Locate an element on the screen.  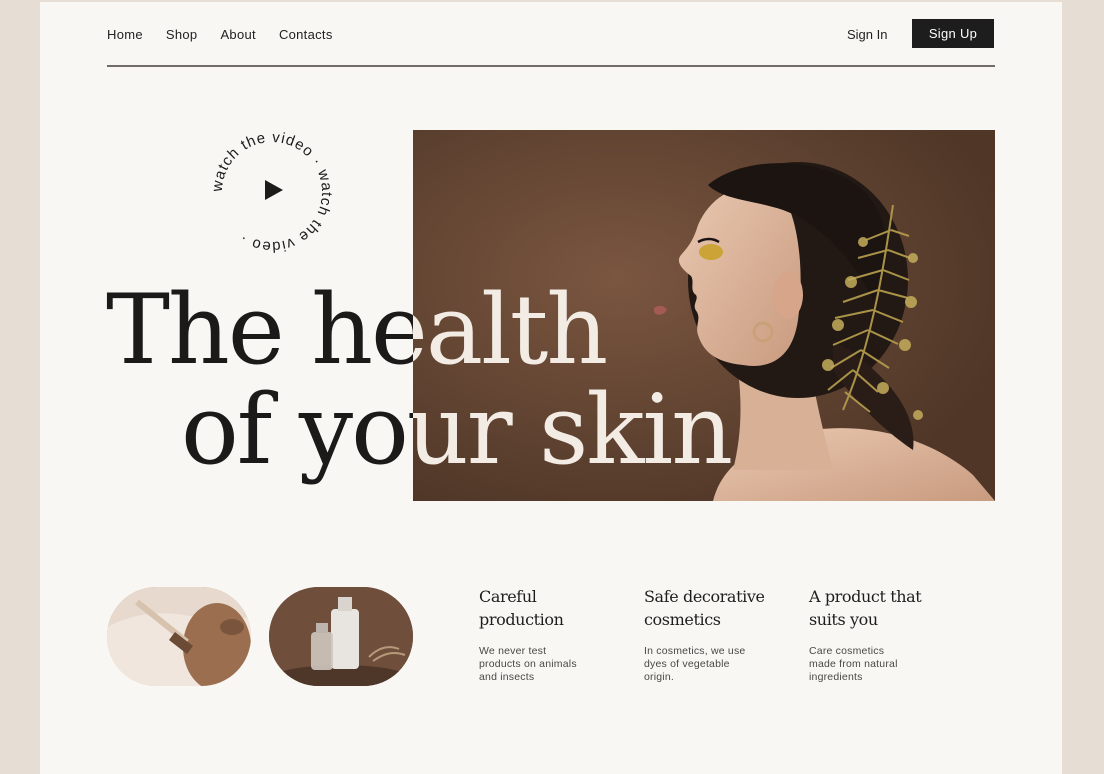
feature-text-line2: products on animals is located at coordinates (528, 664).